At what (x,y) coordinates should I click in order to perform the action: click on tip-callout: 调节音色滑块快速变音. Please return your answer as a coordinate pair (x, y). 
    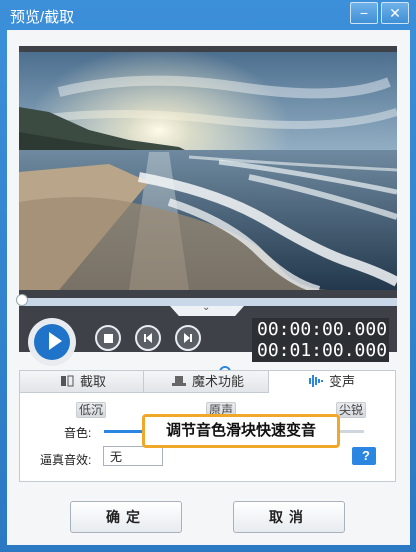
    Looking at the image, I should click on (241, 431).